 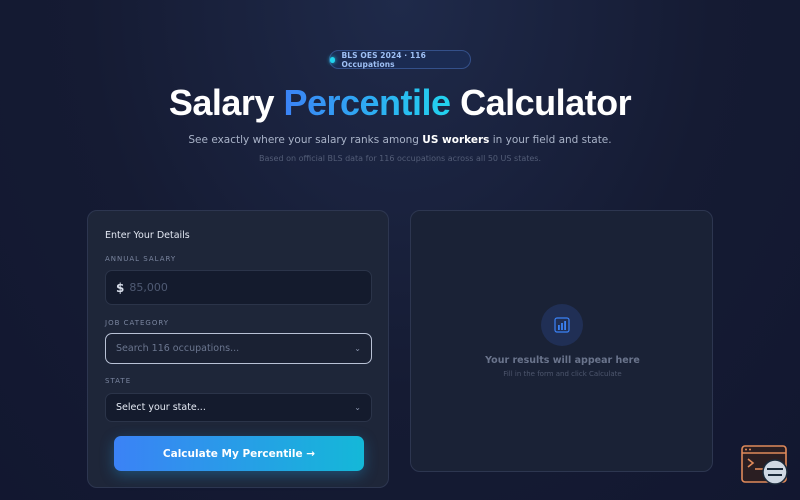 I want to click on results-placeholder-subtitle: Fill in the form and click Calculate, so click(x=562, y=374).